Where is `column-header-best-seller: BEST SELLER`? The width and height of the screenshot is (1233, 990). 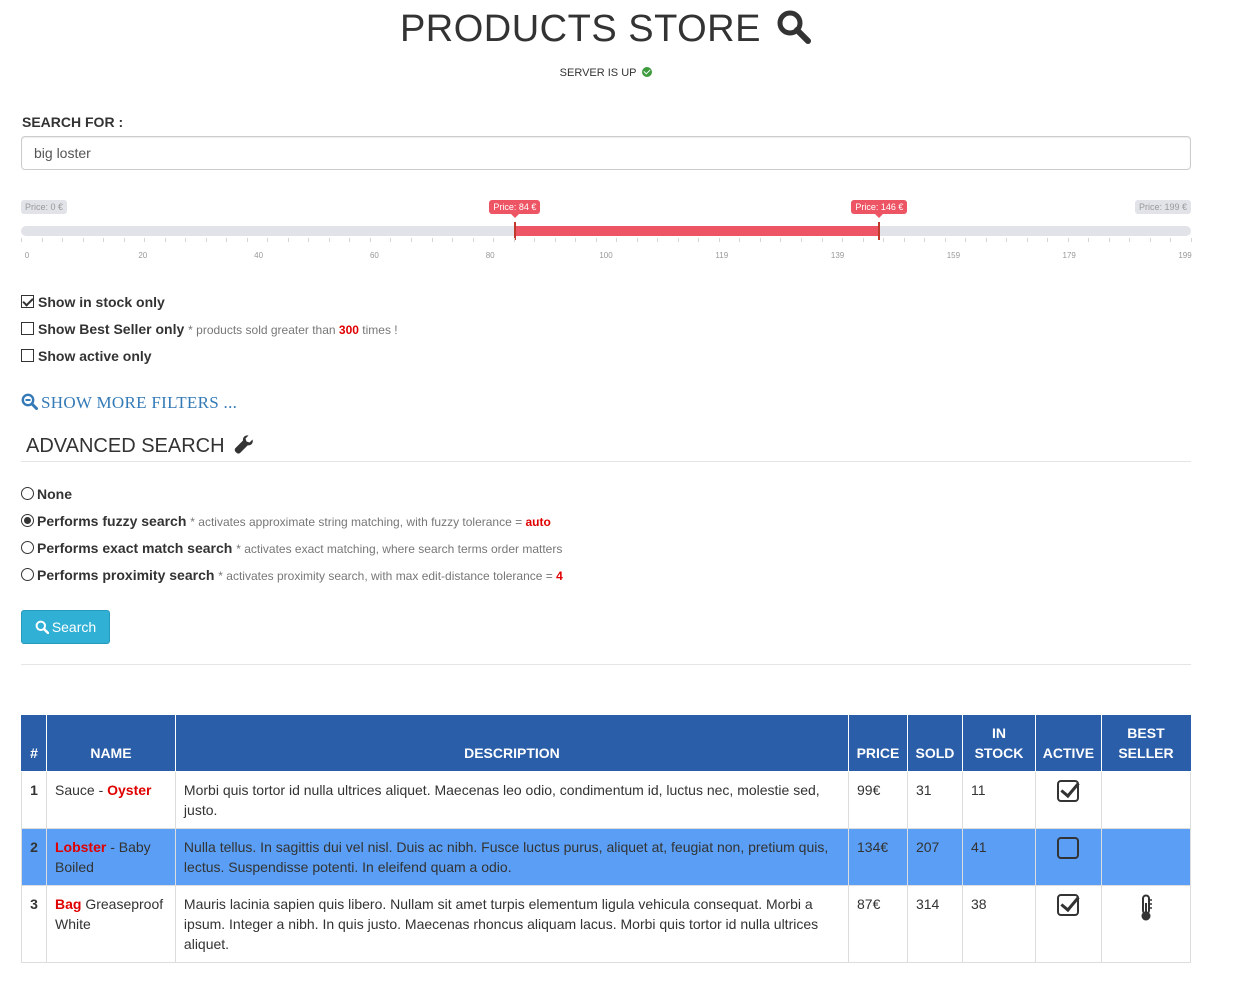 column-header-best-seller: BEST SELLER is located at coordinates (1146, 743).